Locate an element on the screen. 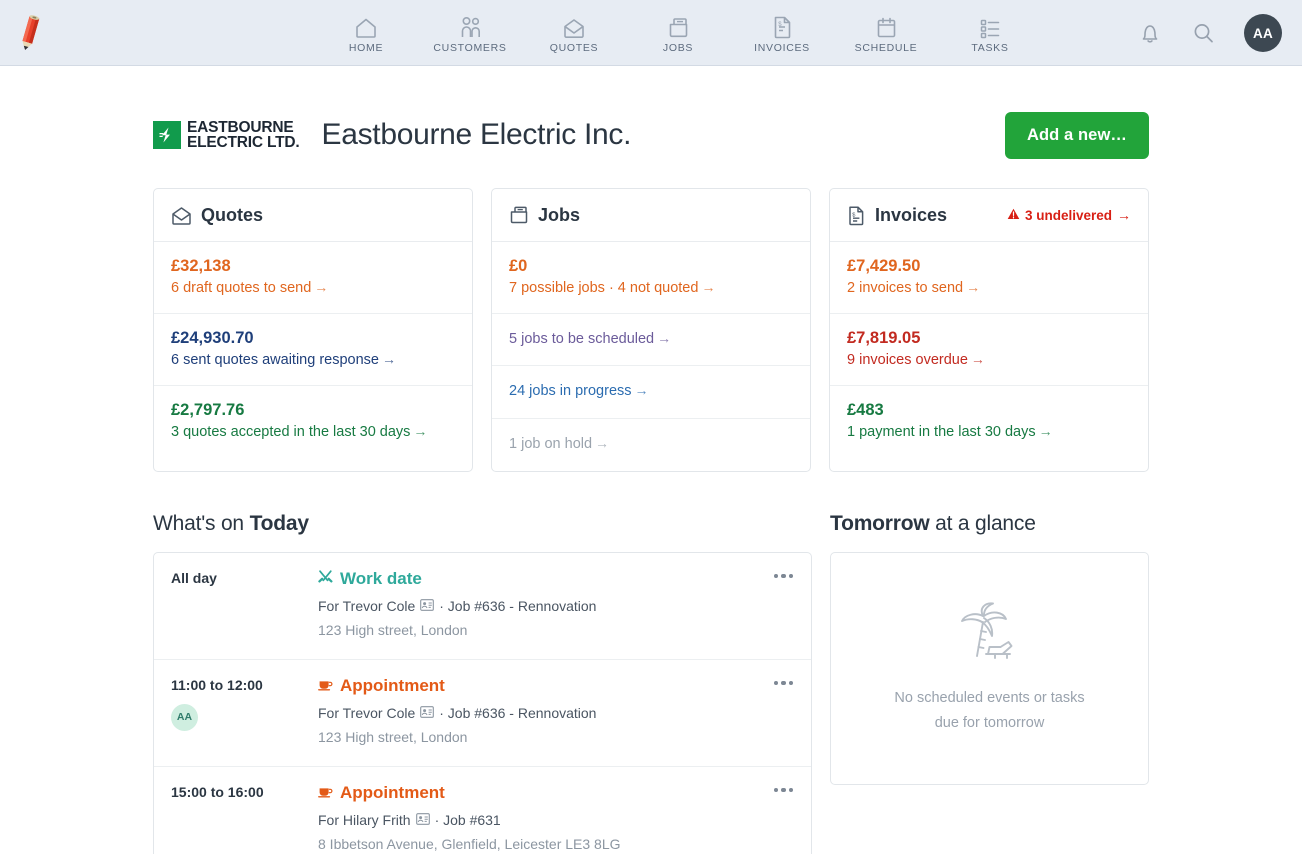 The height and width of the screenshot is (854, 1302). tasks-checklist-icon is located at coordinates (990, 27).